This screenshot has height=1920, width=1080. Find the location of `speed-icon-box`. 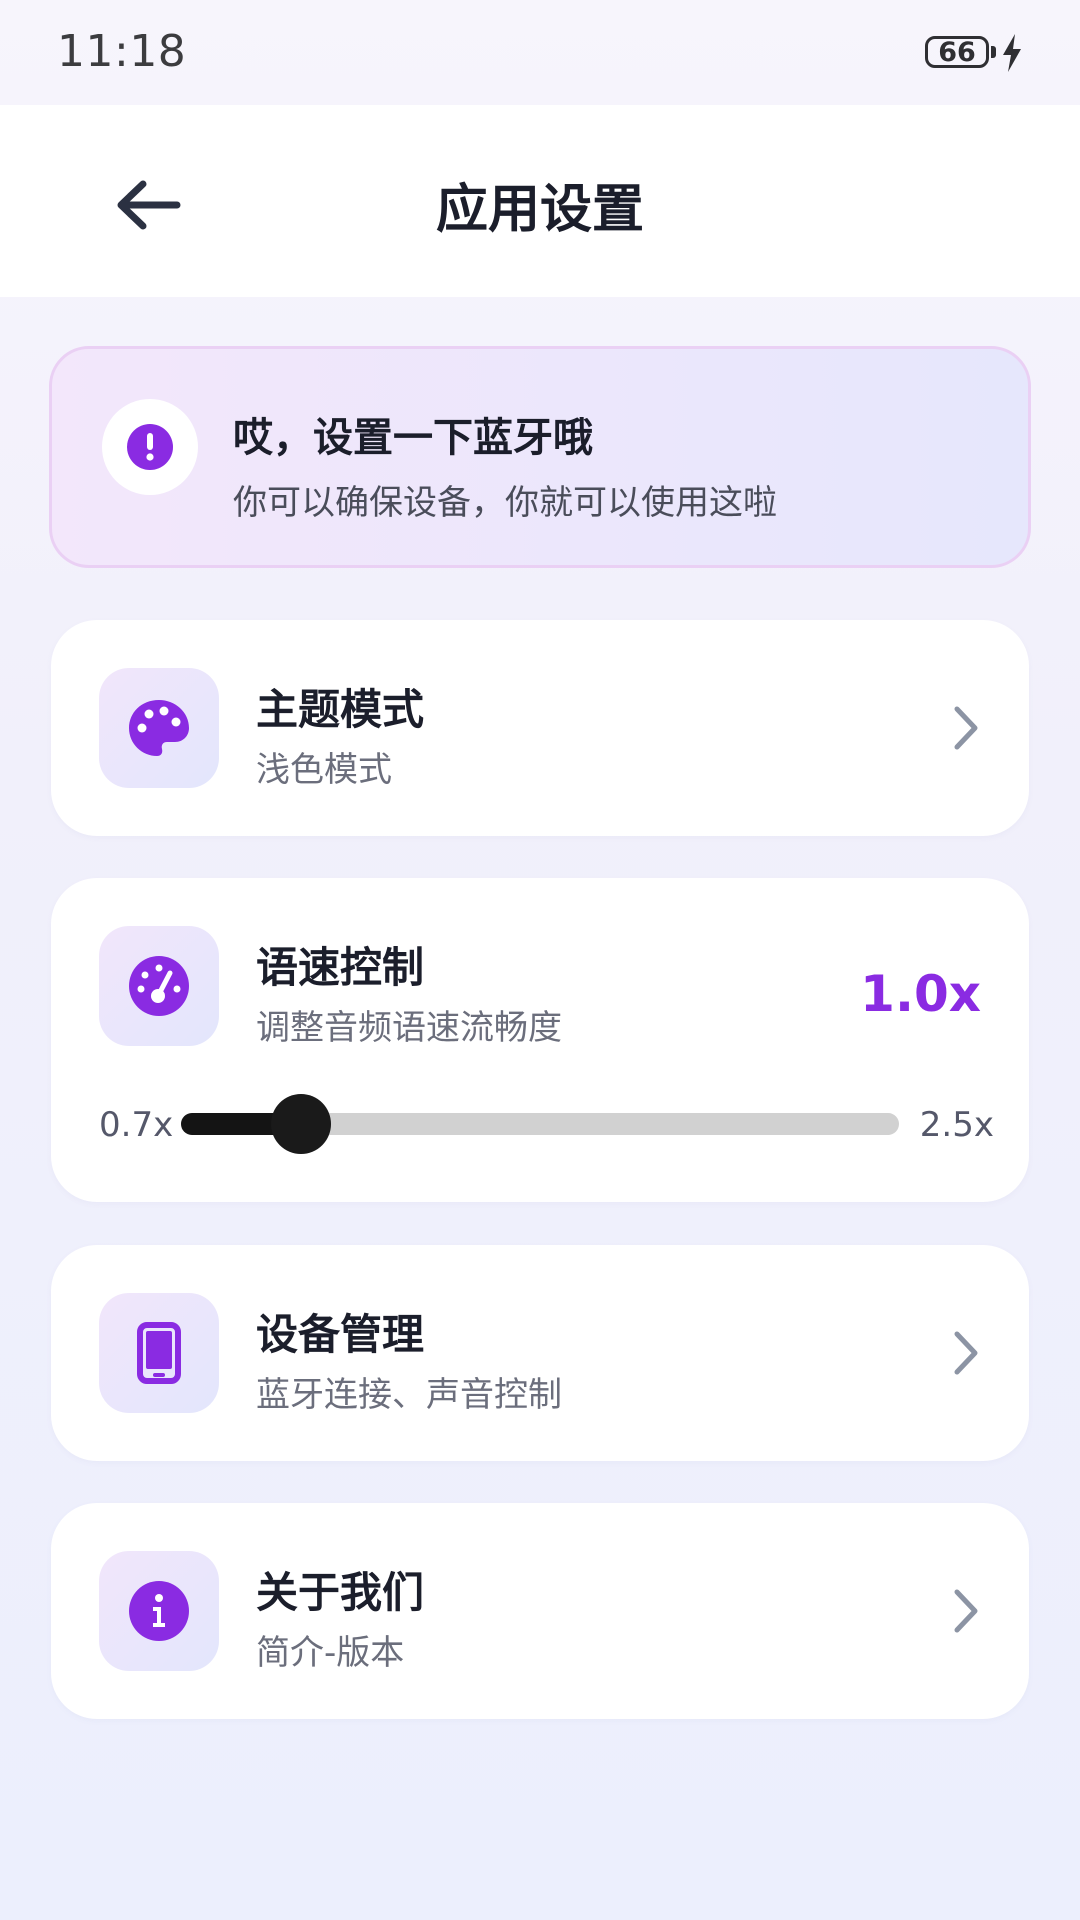

speed-icon-box is located at coordinates (159, 986).